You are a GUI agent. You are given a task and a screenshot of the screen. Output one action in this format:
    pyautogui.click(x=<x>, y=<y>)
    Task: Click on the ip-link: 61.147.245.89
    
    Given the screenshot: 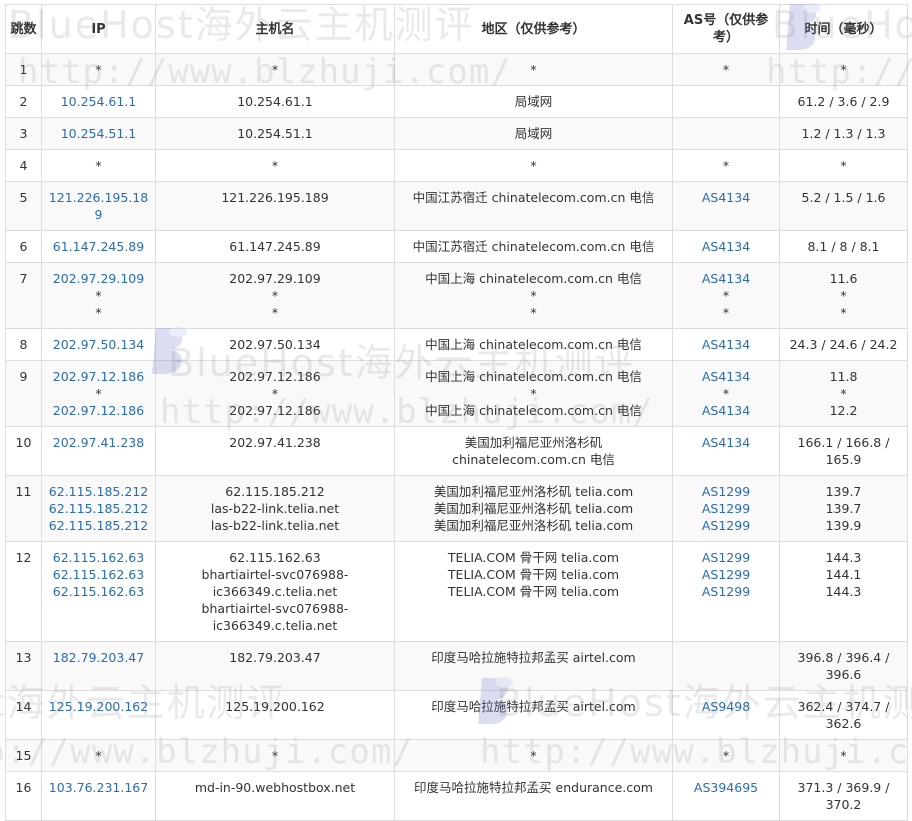 What is the action you would take?
    pyautogui.click(x=98, y=246)
    